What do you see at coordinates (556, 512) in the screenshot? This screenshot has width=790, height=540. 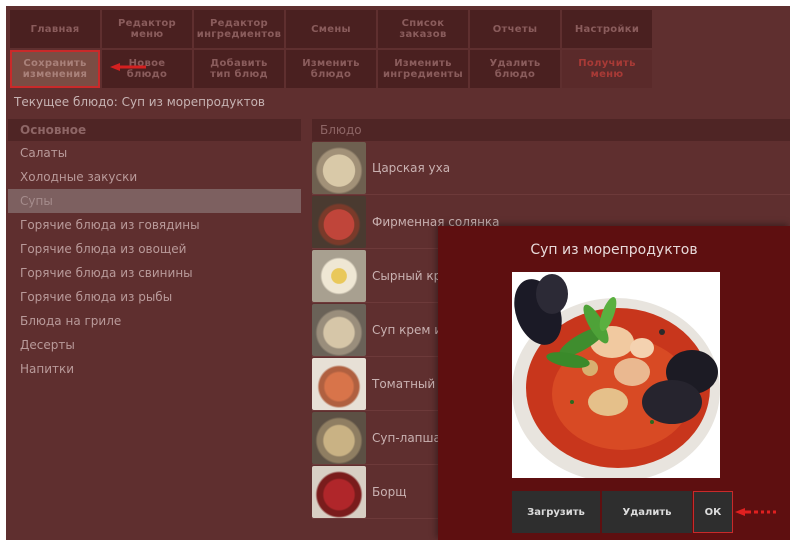 I see `upload-button: Загрузить` at bounding box center [556, 512].